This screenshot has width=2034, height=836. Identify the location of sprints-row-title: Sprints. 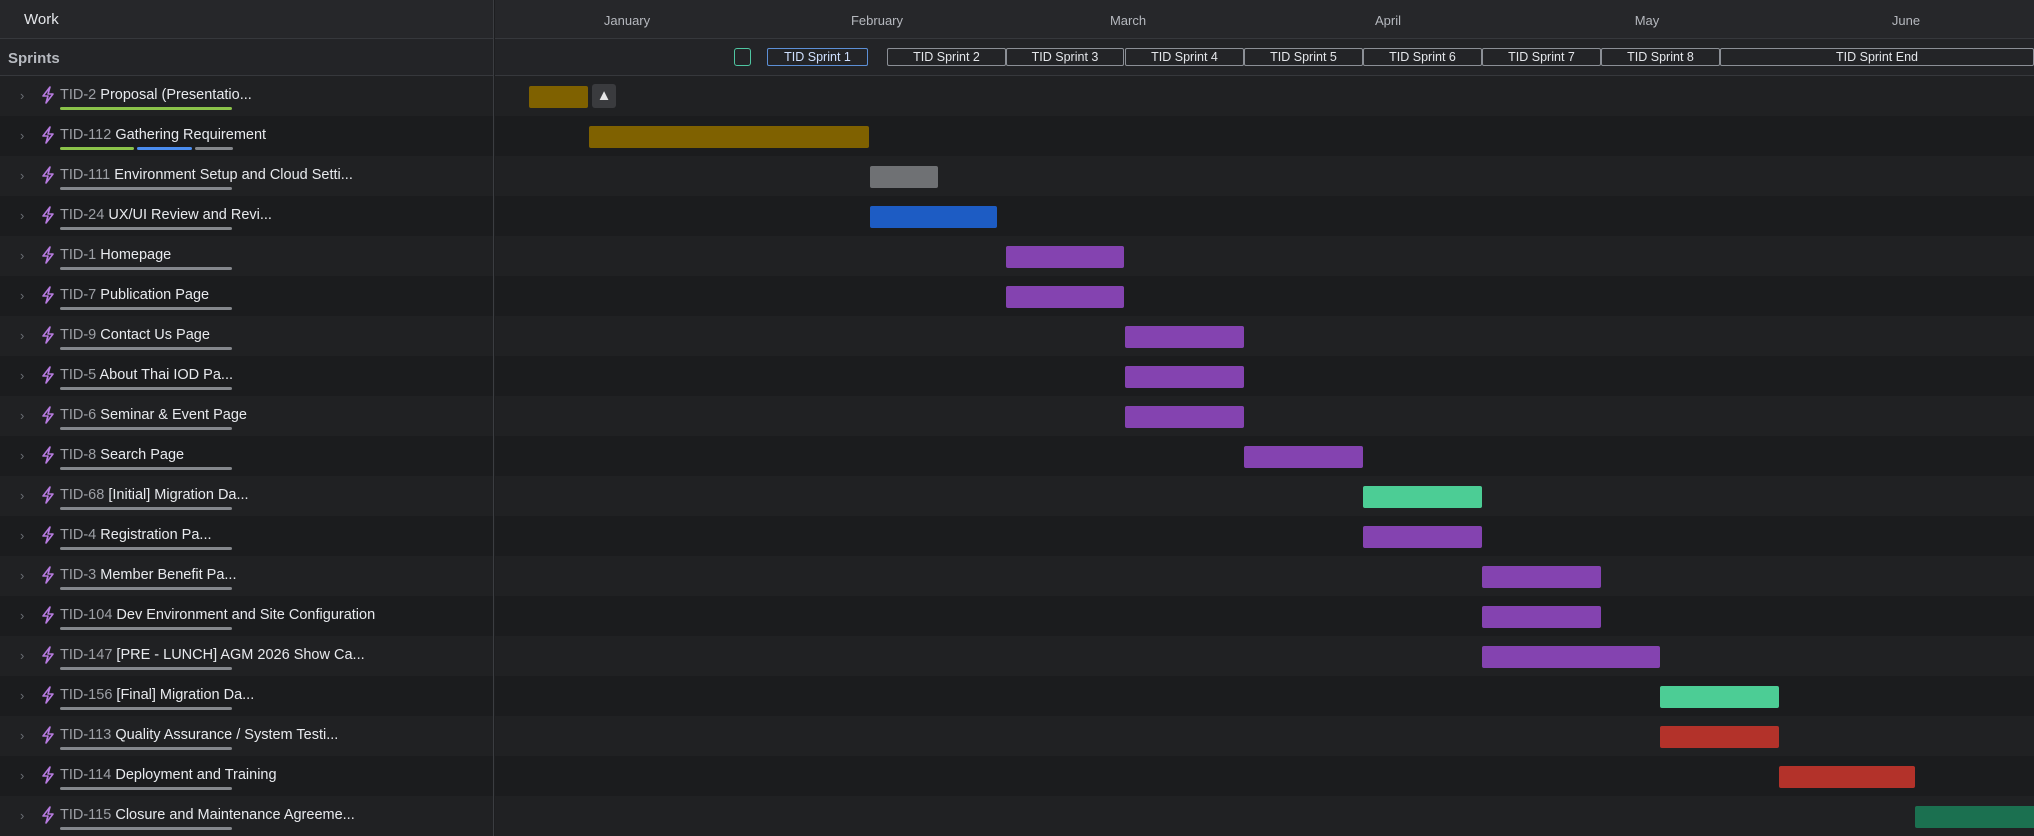
(34, 58).